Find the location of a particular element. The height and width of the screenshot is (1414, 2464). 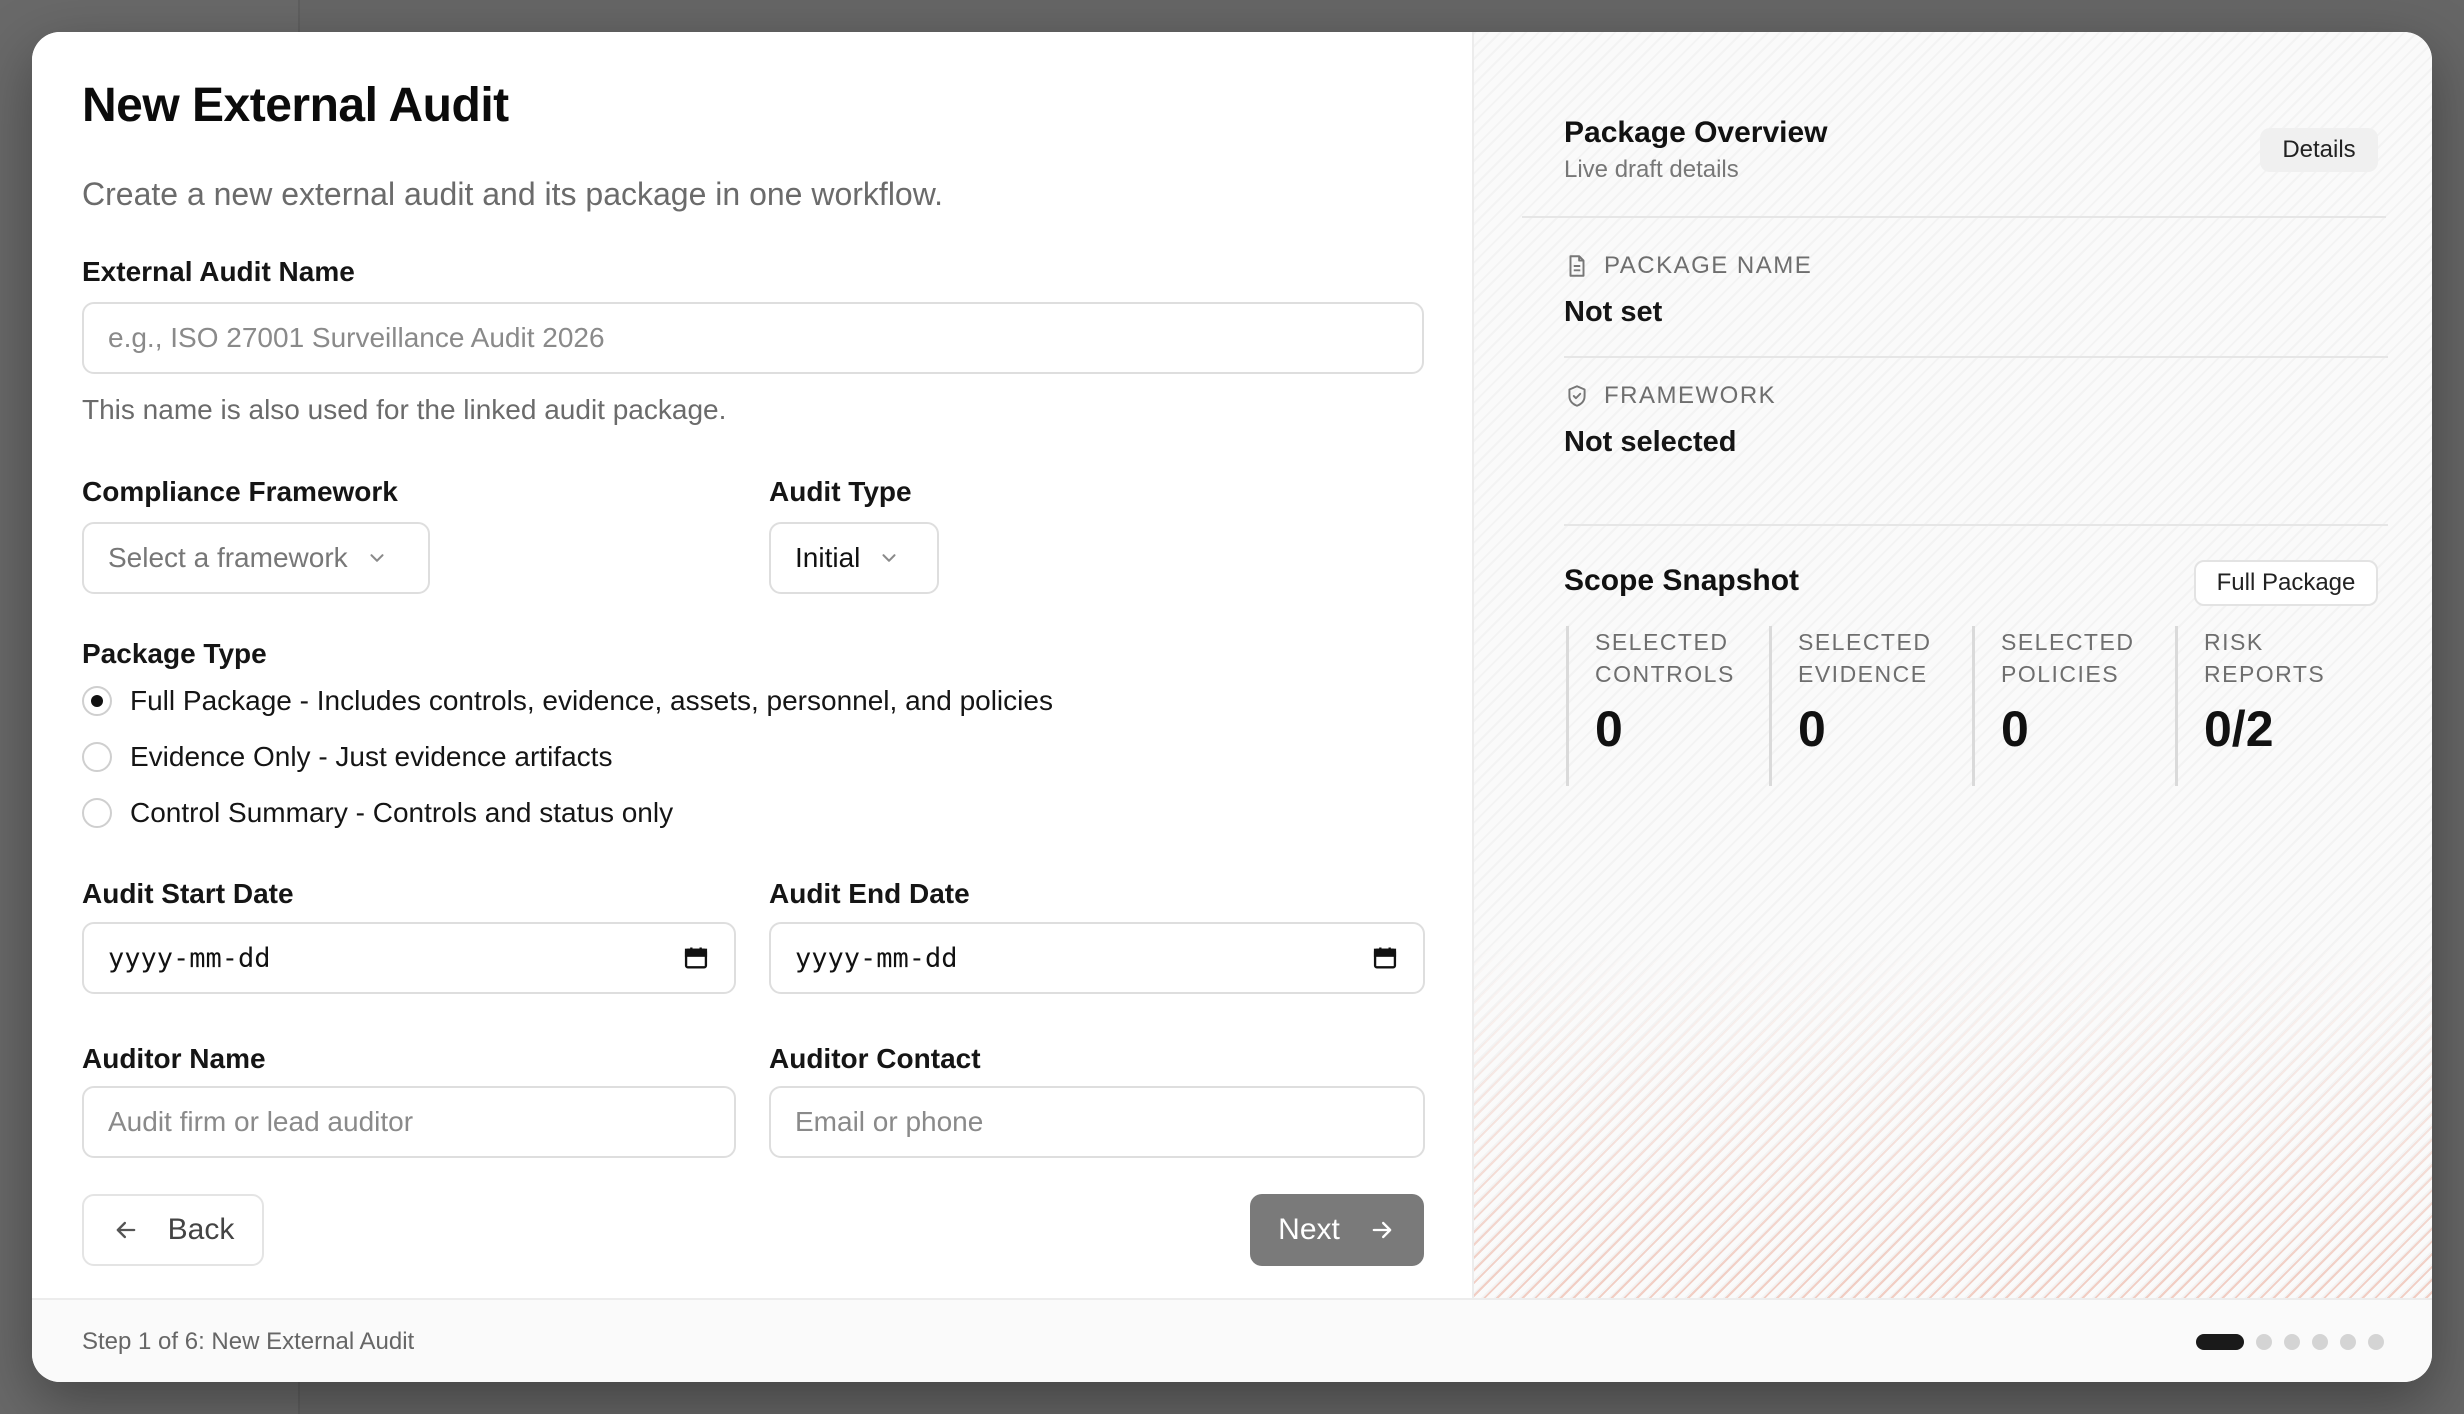

arrow-left-icon is located at coordinates (125, 1230).